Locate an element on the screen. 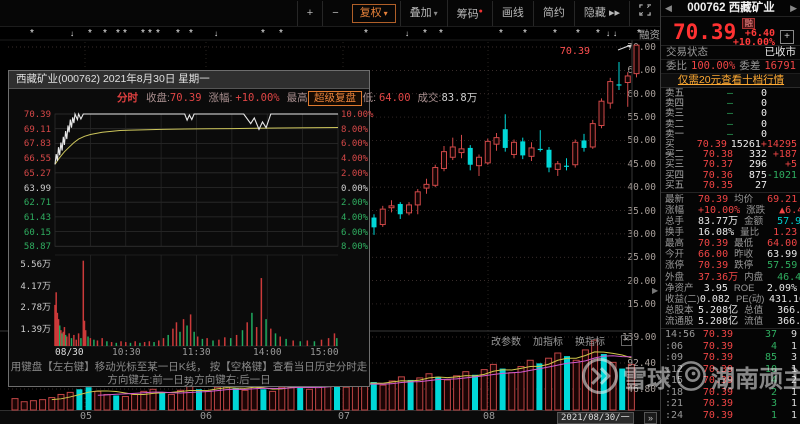 This screenshot has height=424, width=800. stat-row: 流通股5.208亿流值366.6亿 is located at coordinates (732, 321).